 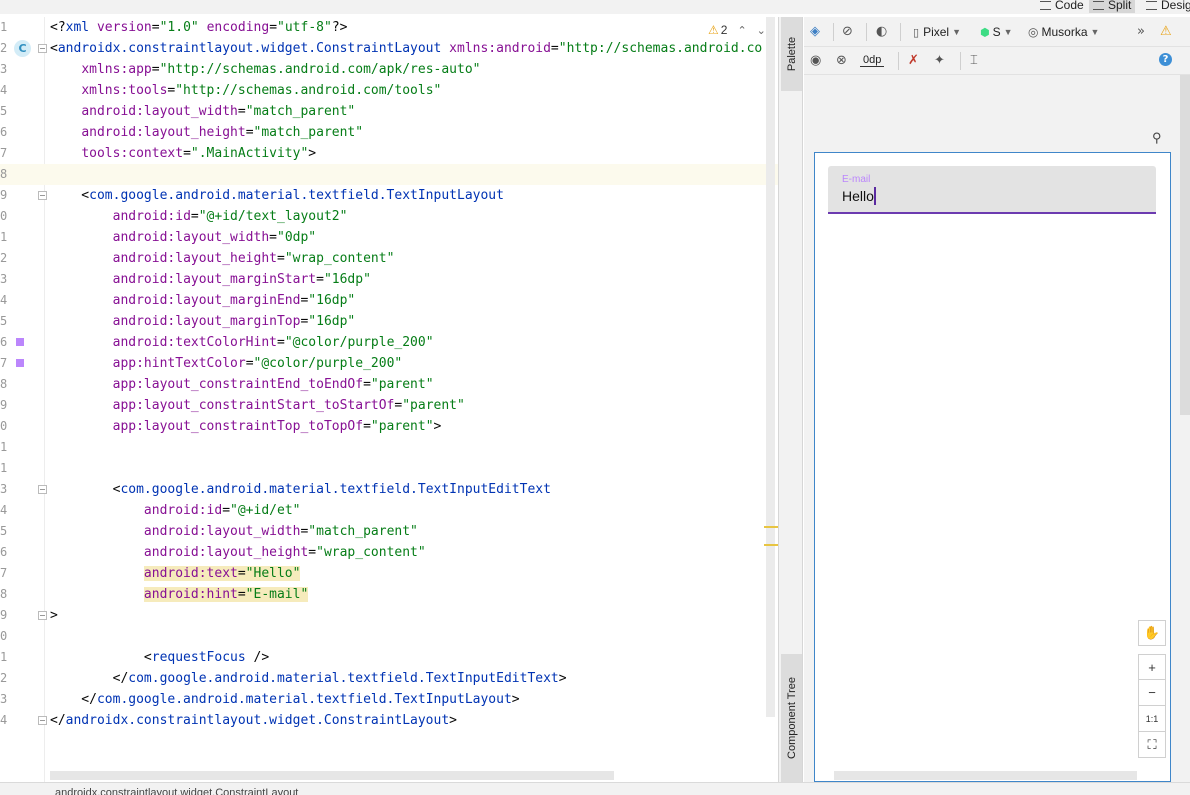 What do you see at coordinates (249, 132) in the screenshot?
I see `code-token: =` at bounding box center [249, 132].